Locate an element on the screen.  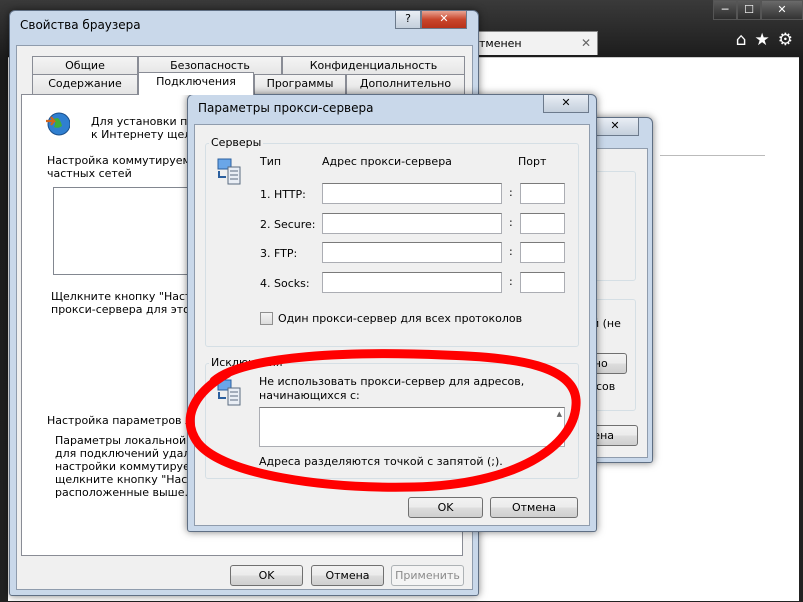
exceptions-textarea: ▲ ▼ is located at coordinates (412, 427).